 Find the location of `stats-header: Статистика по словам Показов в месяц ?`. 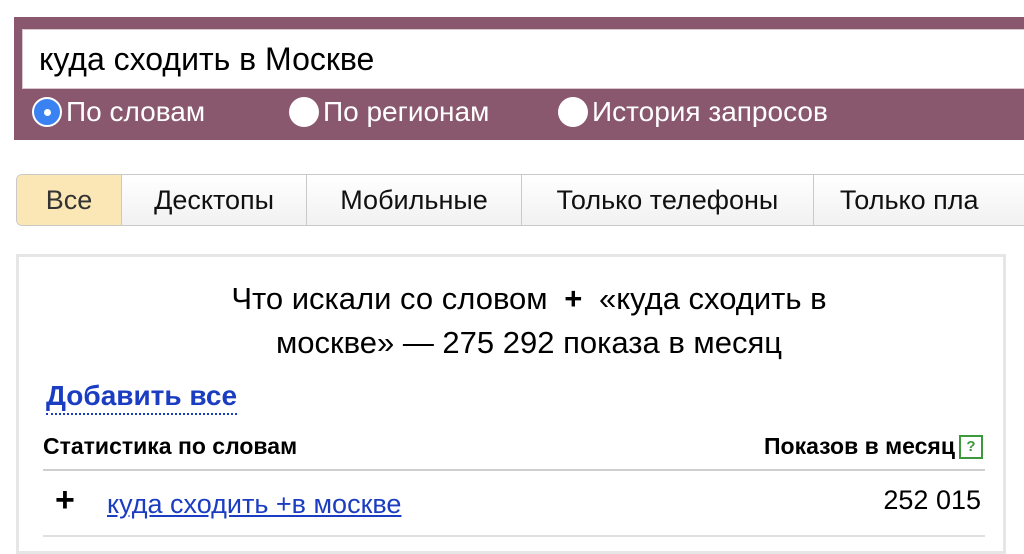

stats-header: Статистика по словам Показов в месяц ? is located at coordinates (514, 450).